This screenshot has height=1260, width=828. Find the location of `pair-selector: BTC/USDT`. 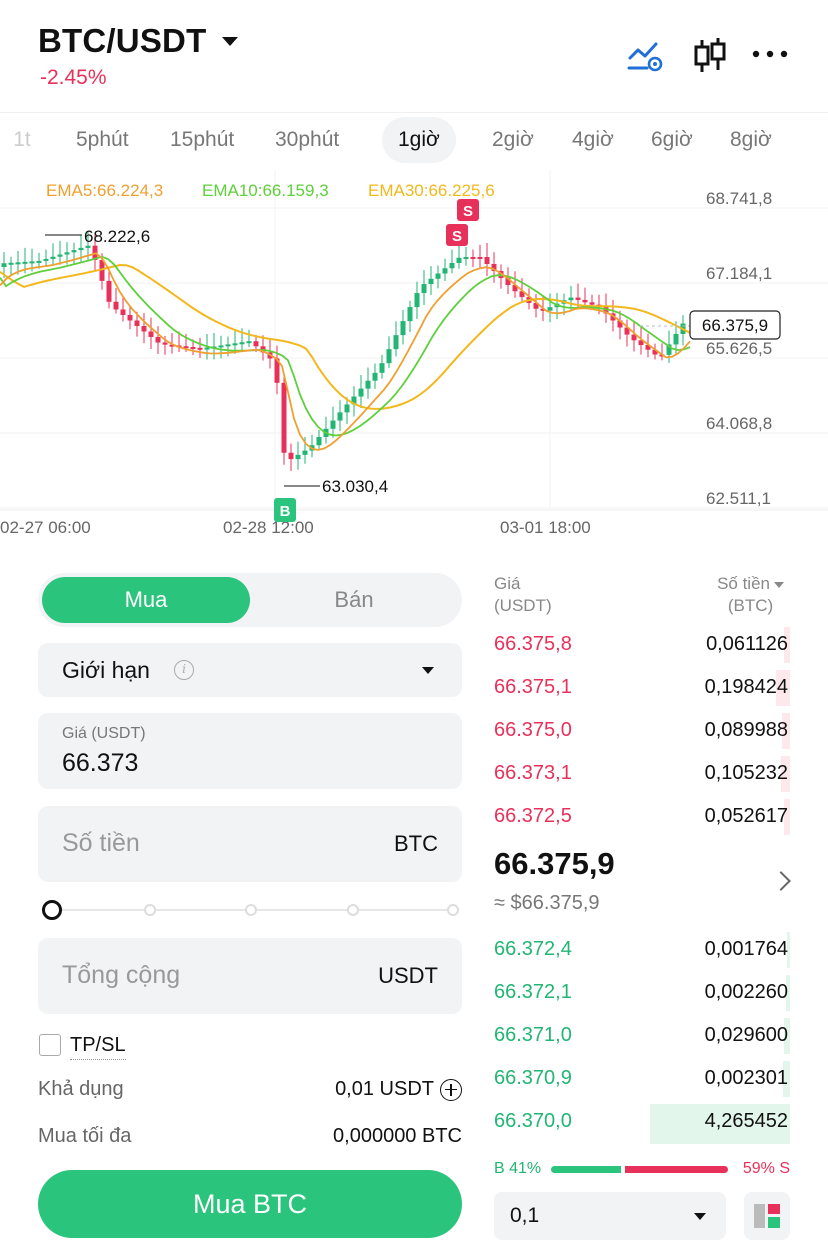

pair-selector: BTC/USDT is located at coordinates (138, 41).